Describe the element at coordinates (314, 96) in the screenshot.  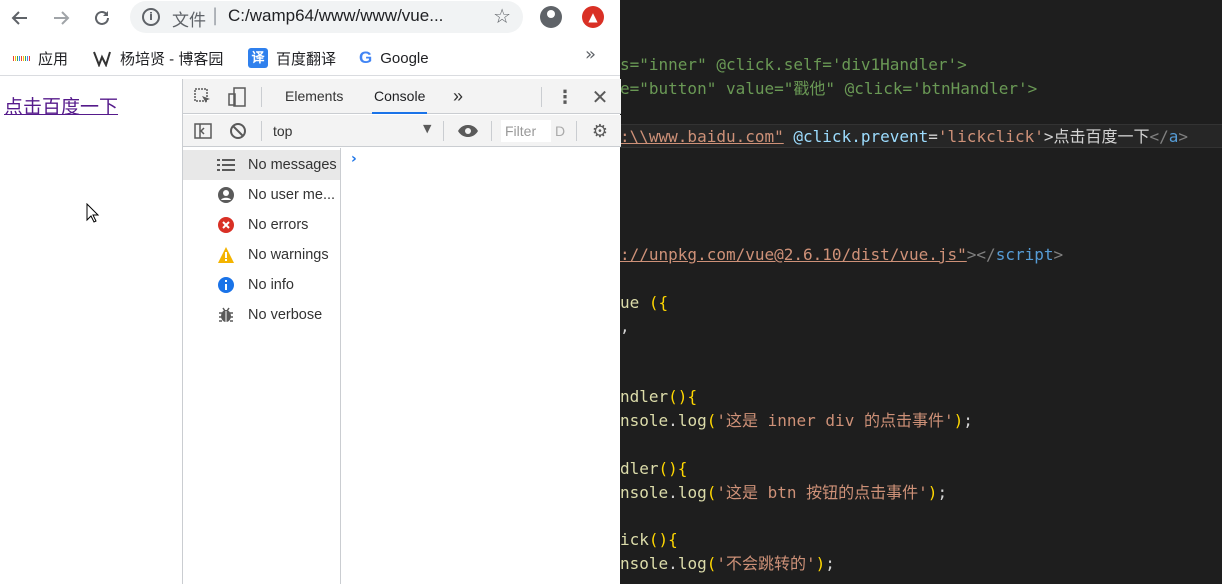
I see `tab-elements: Elements` at that location.